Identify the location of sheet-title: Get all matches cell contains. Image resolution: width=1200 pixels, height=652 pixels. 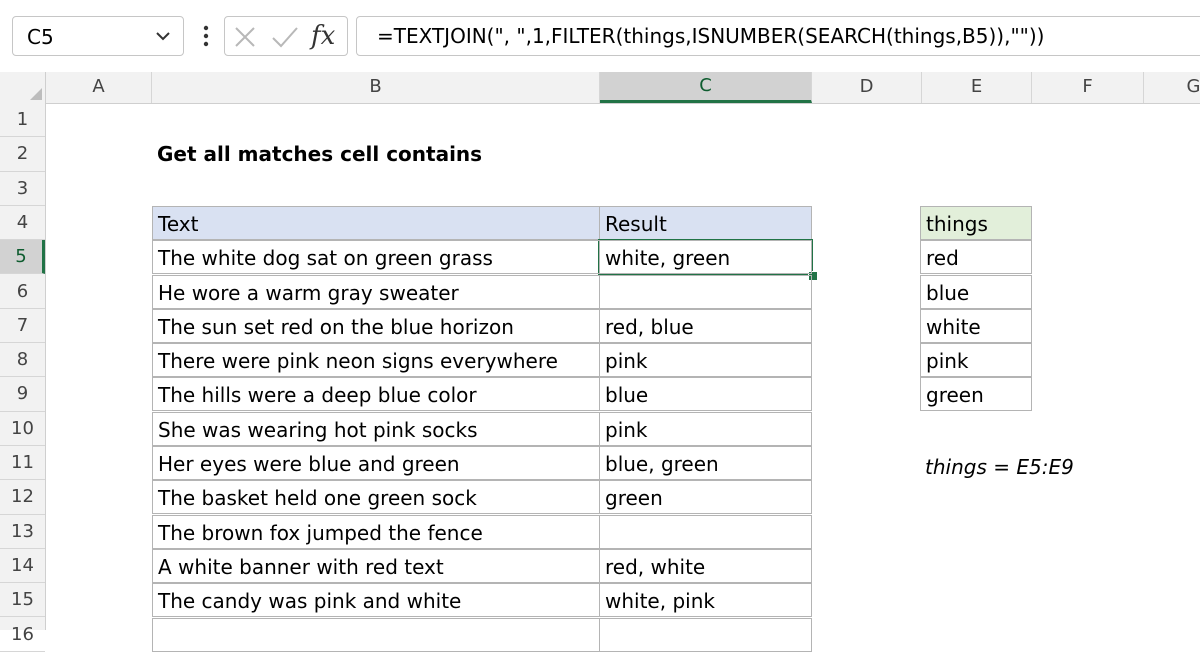
(375, 154).